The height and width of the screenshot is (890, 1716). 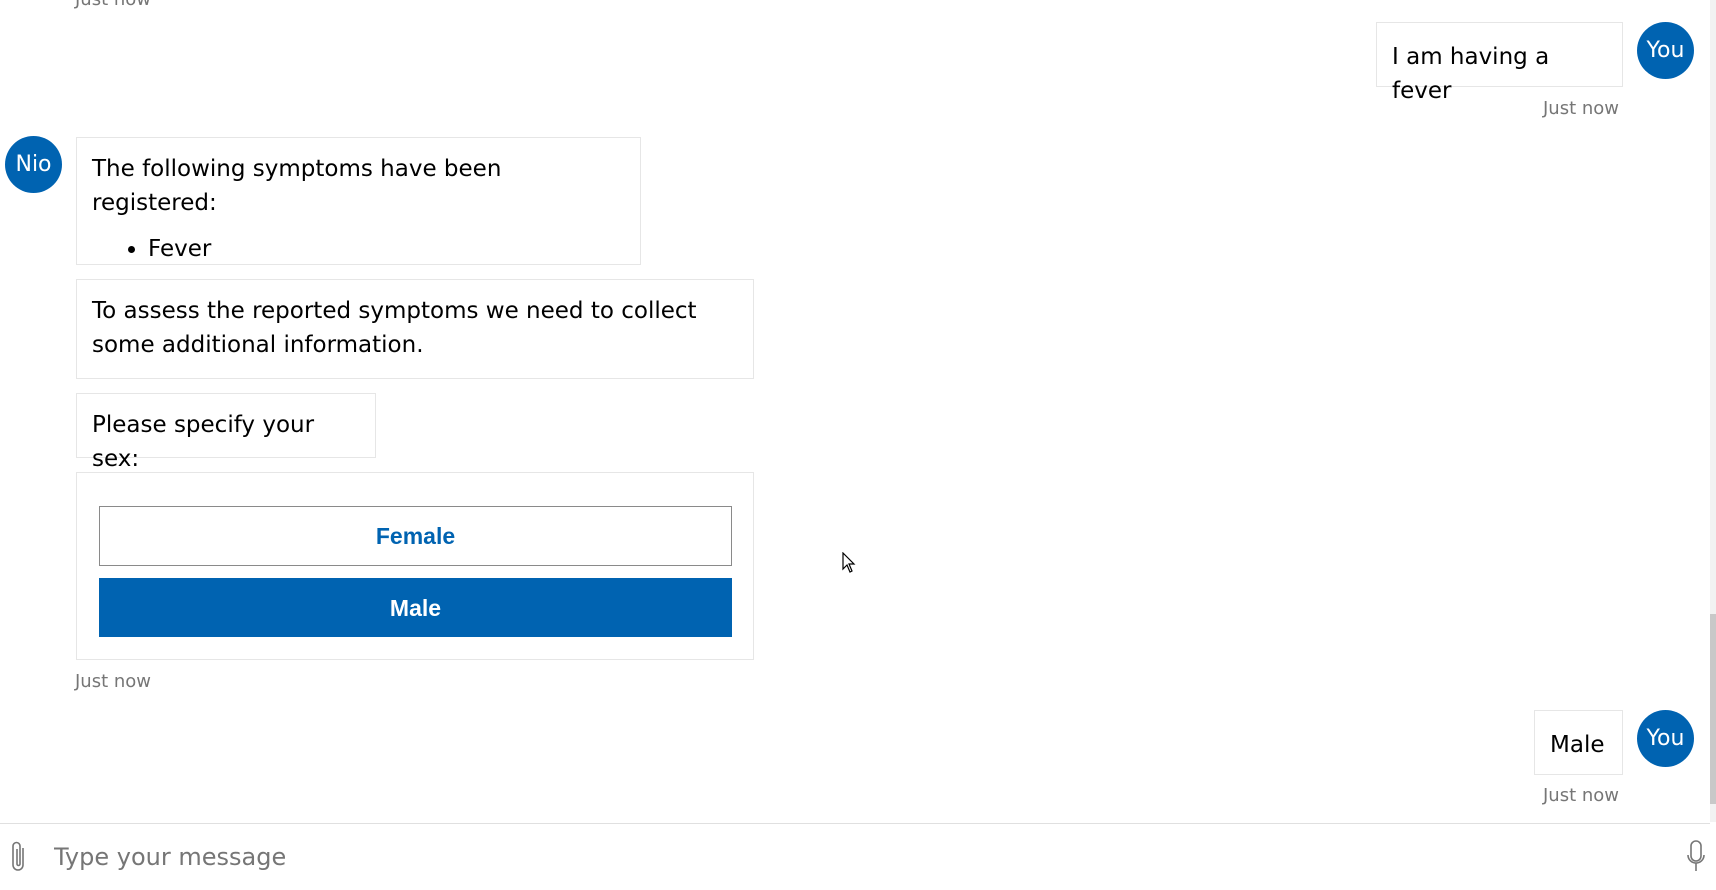 I want to click on user-message-text: I am having a fever, so click(x=1471, y=74).